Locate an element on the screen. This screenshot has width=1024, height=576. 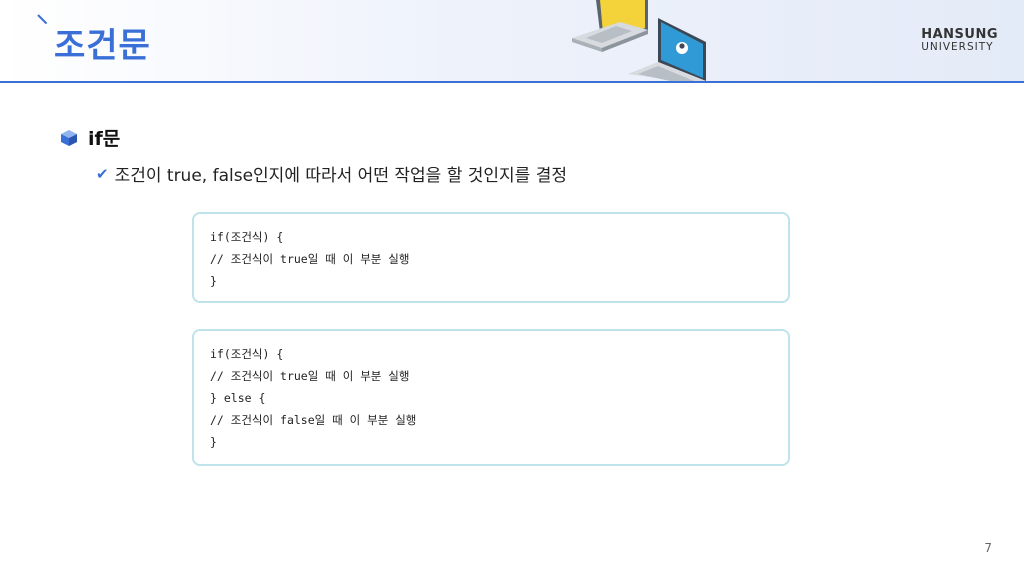
laptops-illustration is located at coordinates (639, 40).